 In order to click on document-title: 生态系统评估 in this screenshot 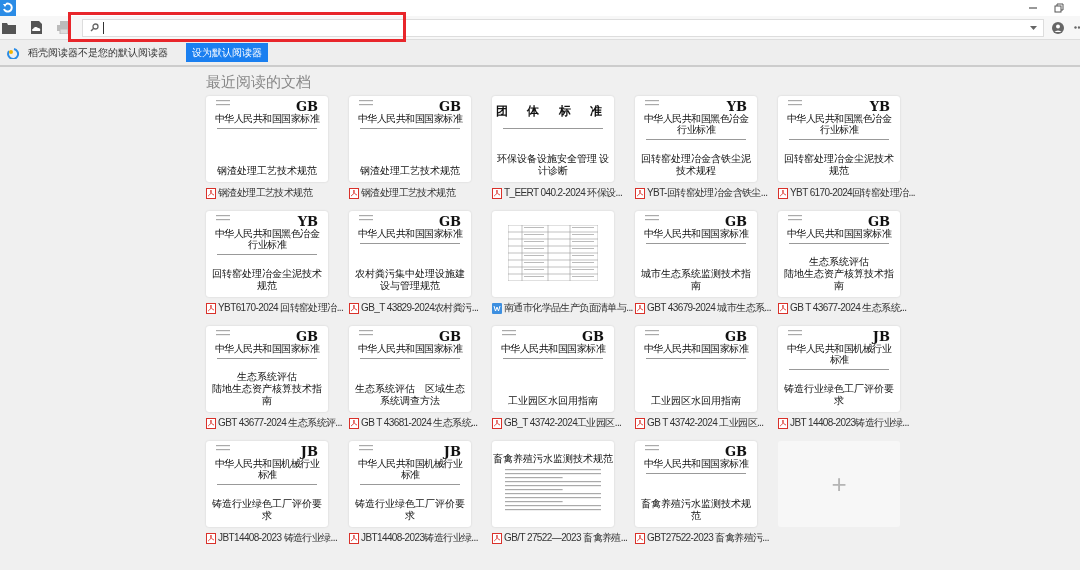, I will do `click(267, 377)`.